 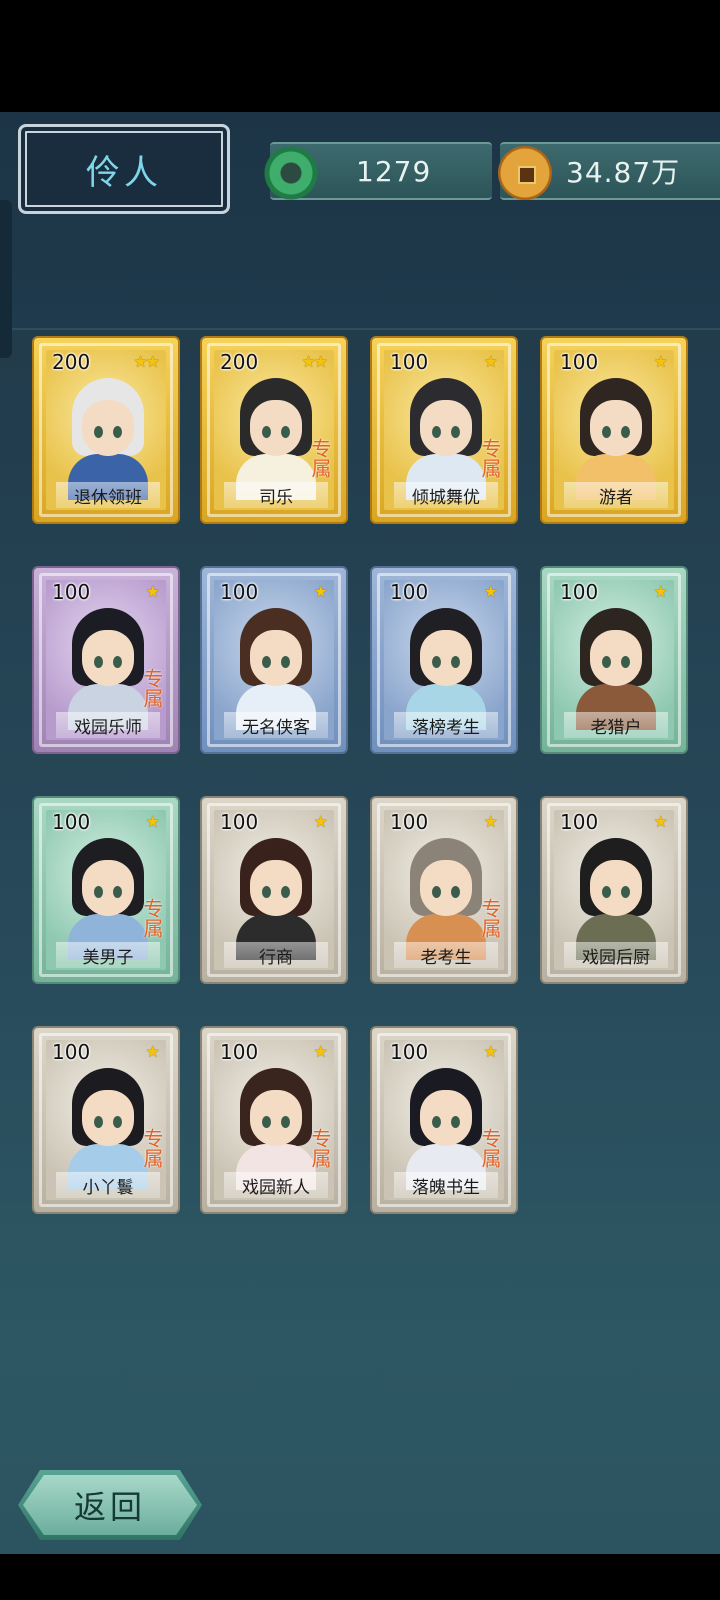 I want to click on character-card: 100 ★ 专属 落魄书生, so click(x=444, y=1120).